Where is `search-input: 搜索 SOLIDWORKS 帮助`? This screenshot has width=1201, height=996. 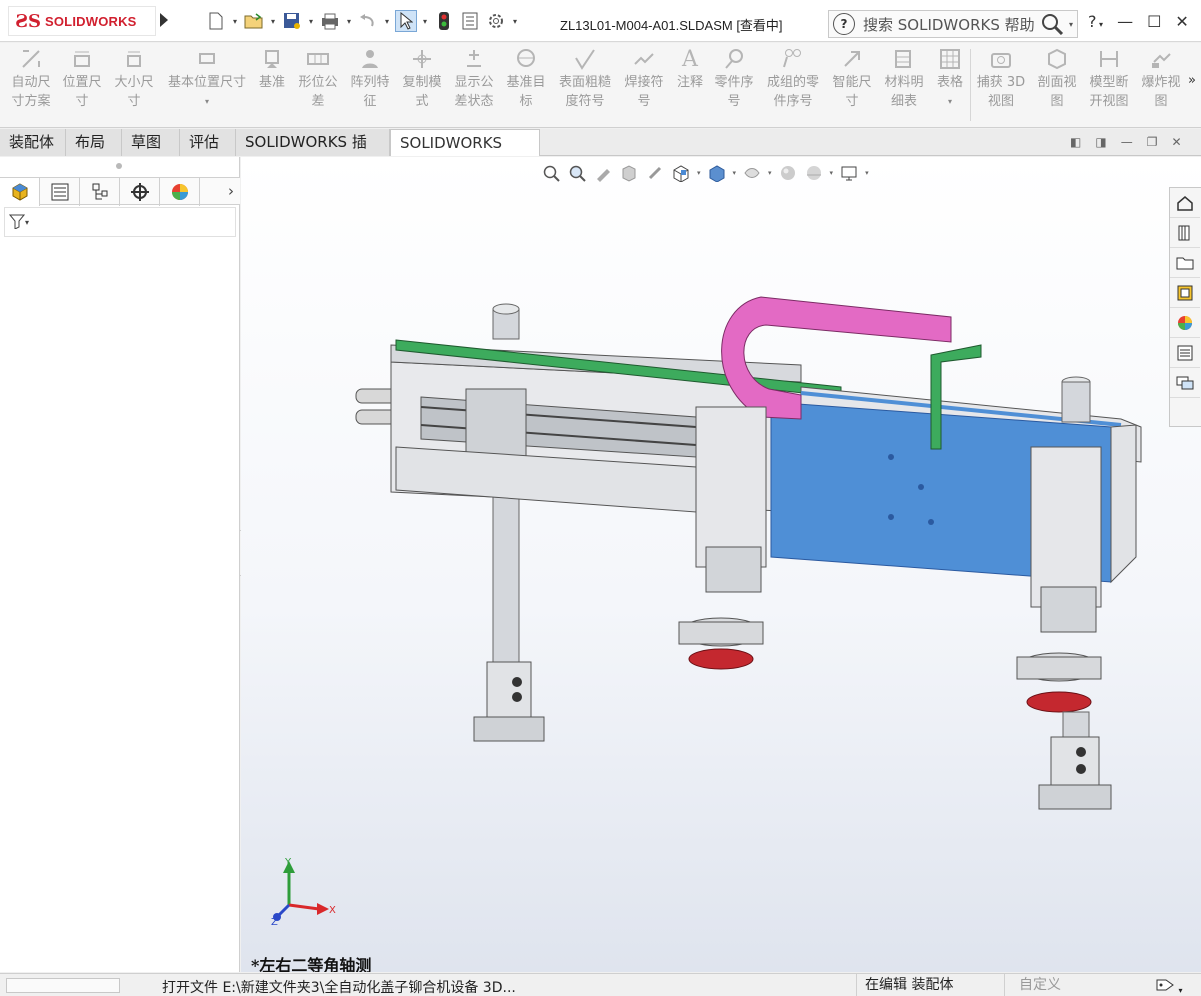
search-input: 搜索 SOLIDWORKS 帮助 is located at coordinates (950, 24).